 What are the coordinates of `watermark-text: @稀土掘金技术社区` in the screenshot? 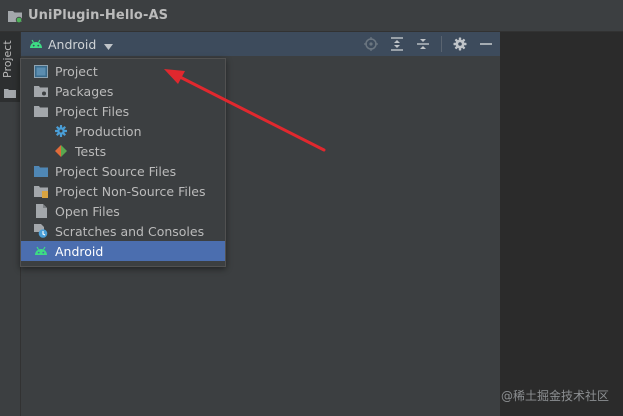 It's located at (554, 396).